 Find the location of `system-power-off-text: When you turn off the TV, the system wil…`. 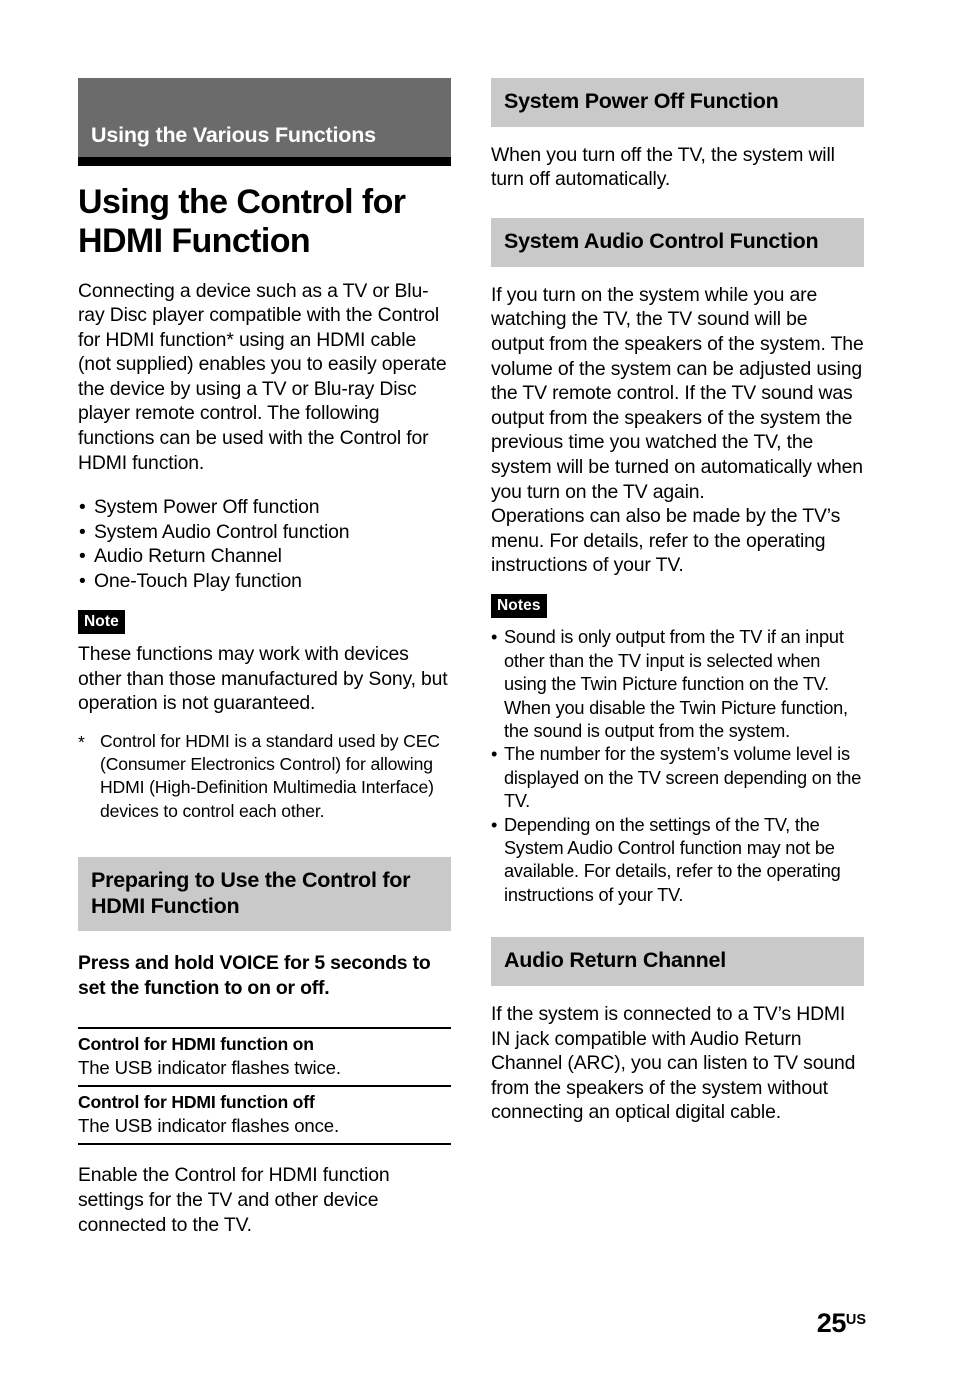

system-power-off-text: When you turn off the TV, the system wil… is located at coordinates (663, 167).